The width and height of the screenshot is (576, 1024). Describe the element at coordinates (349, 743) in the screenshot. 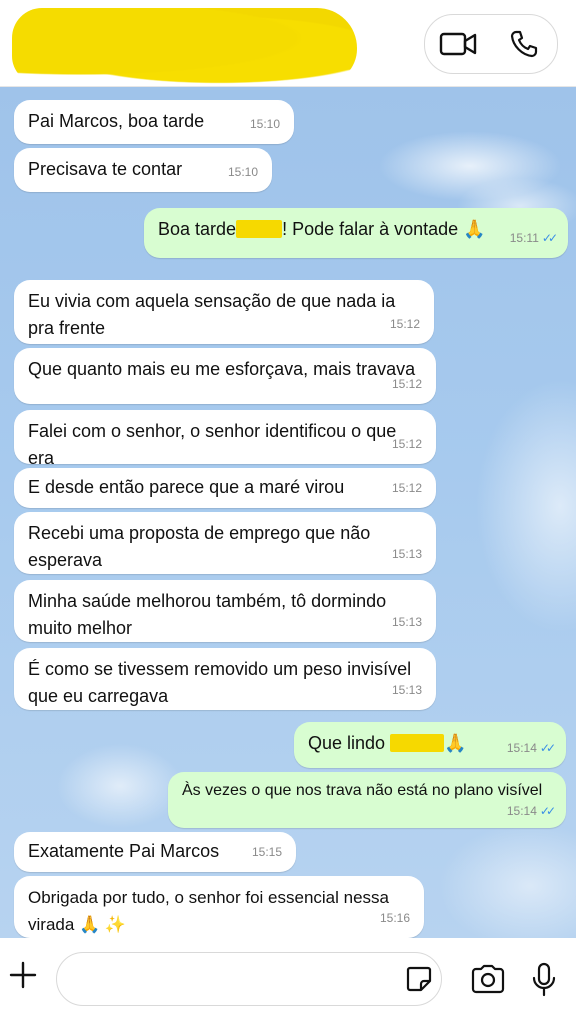

I see `message-text-part: Que lindo` at that location.